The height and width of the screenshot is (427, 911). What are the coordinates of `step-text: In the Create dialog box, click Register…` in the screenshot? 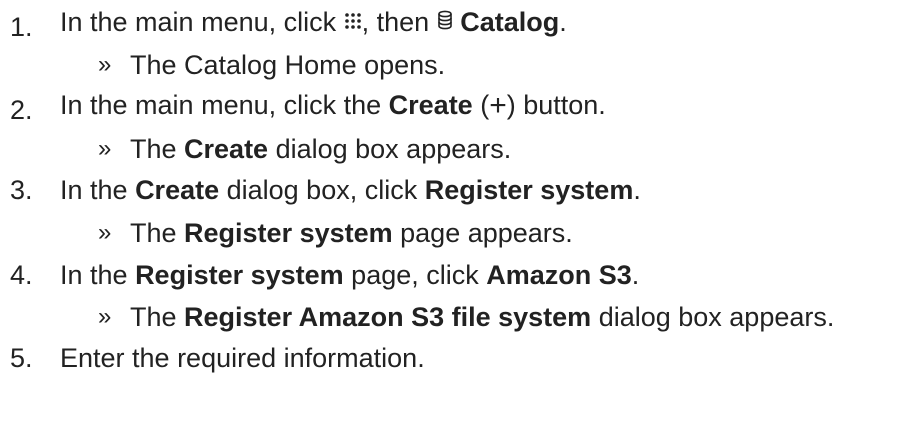 It's located at (350, 190).